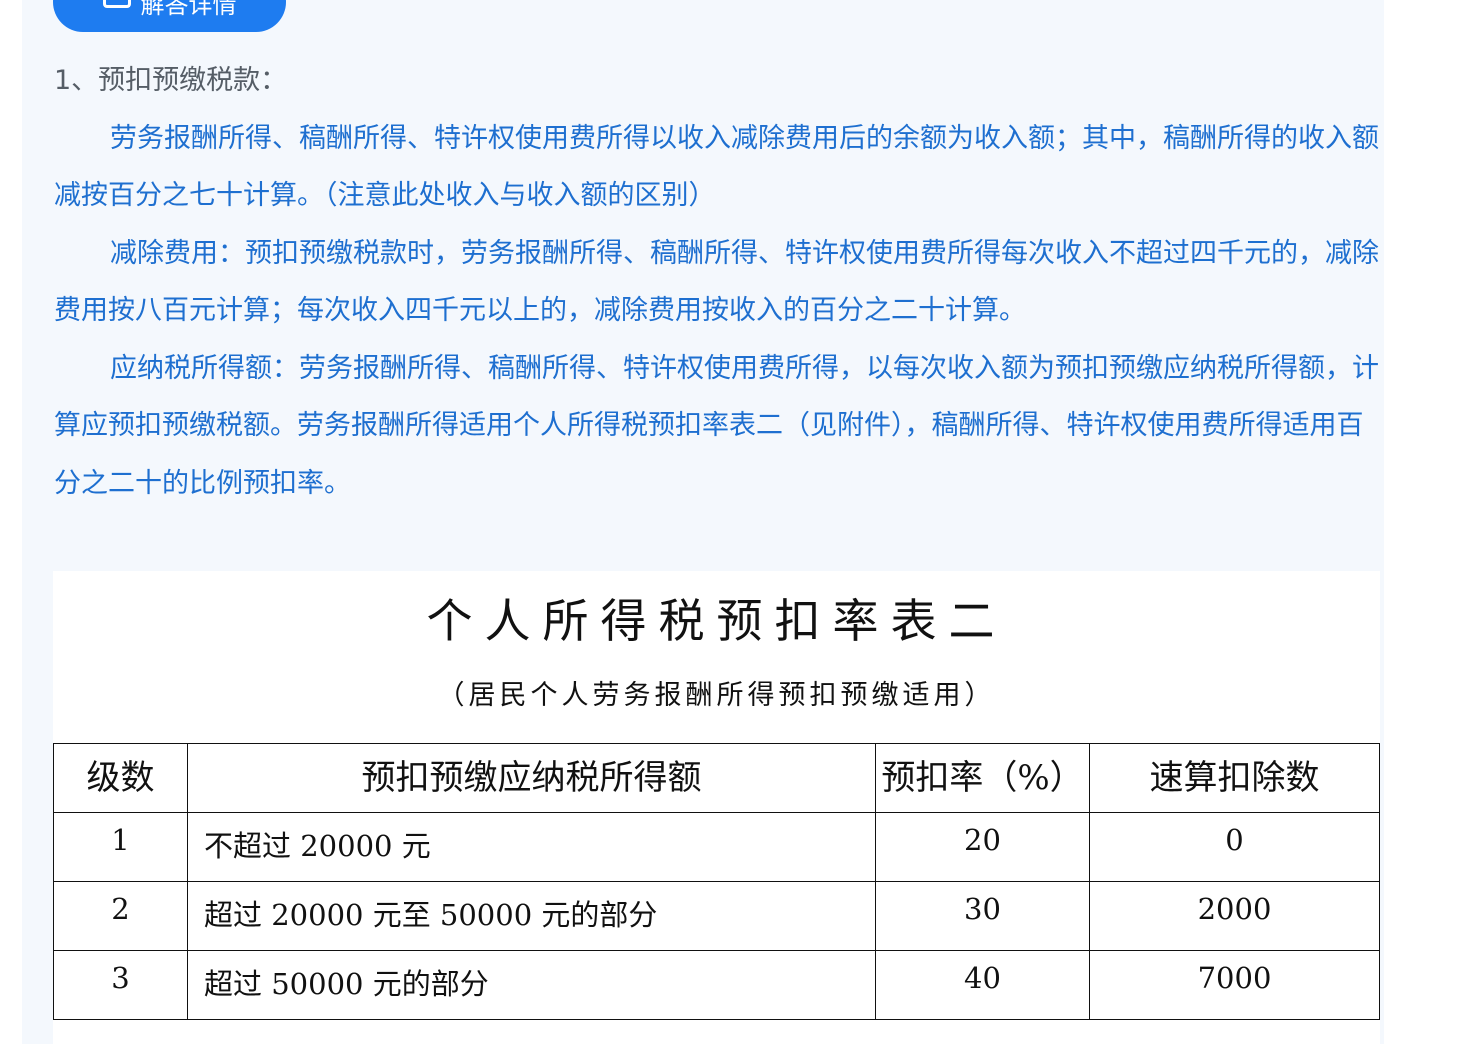 Image resolution: width=1468 pixels, height=1044 pixels. I want to click on table-row: 2 超过 20000 元至 50000 元的部分 30 2000, so click(716, 916).